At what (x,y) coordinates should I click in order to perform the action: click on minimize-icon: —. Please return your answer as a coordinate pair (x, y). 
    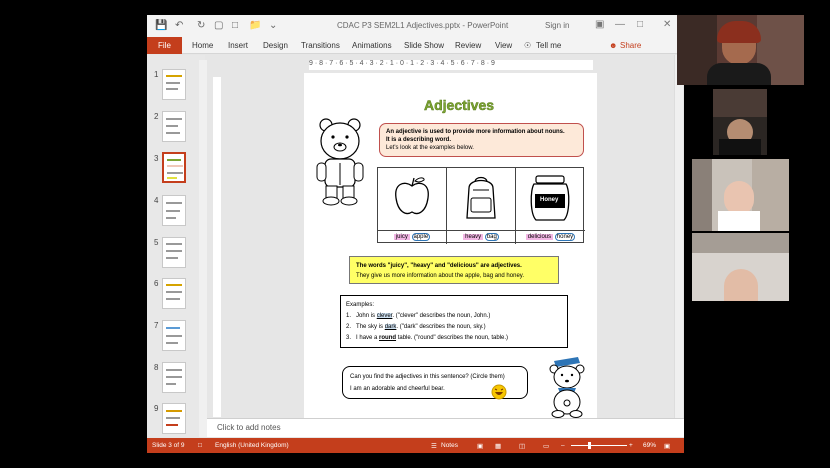
    Looking at the image, I should click on (620, 24).